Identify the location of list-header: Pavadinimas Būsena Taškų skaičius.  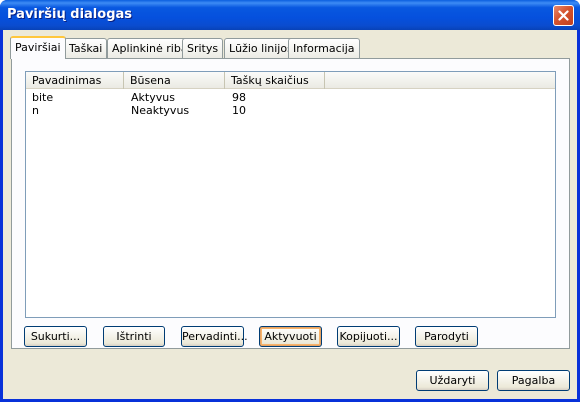
(290, 80).